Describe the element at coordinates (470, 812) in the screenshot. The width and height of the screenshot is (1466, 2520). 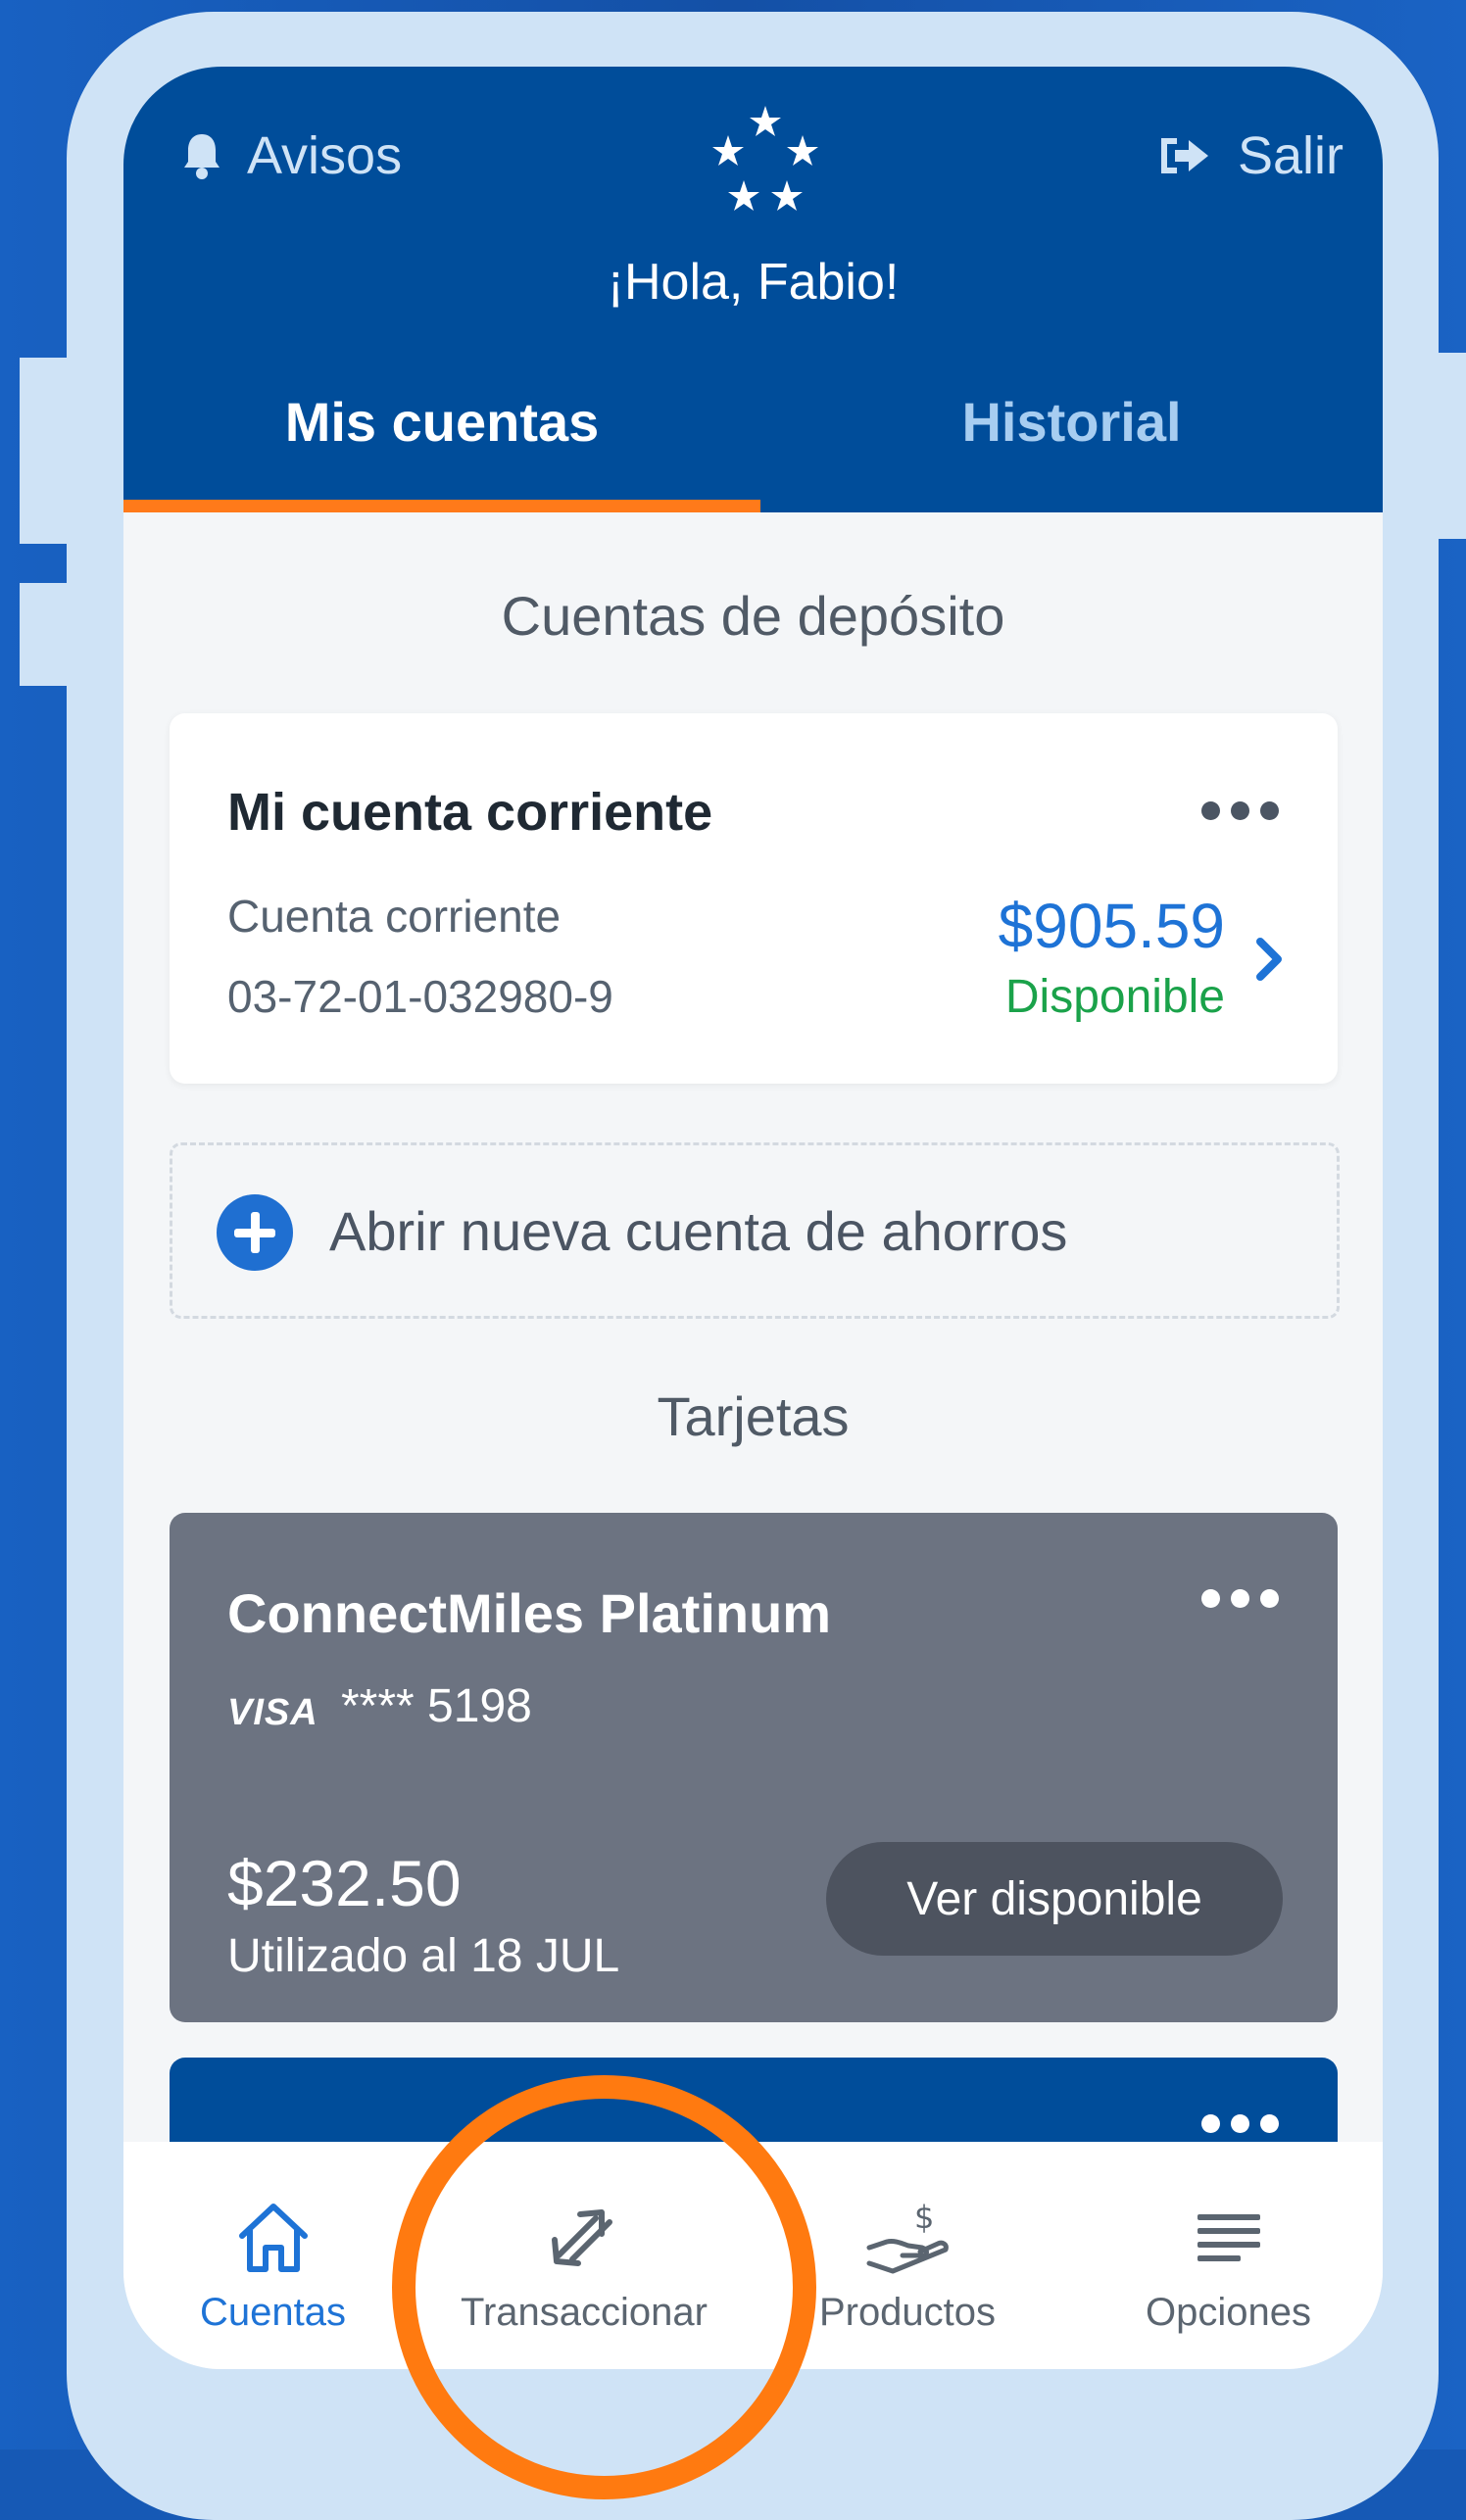
I see `account-name: Mi cuenta corriente` at that location.